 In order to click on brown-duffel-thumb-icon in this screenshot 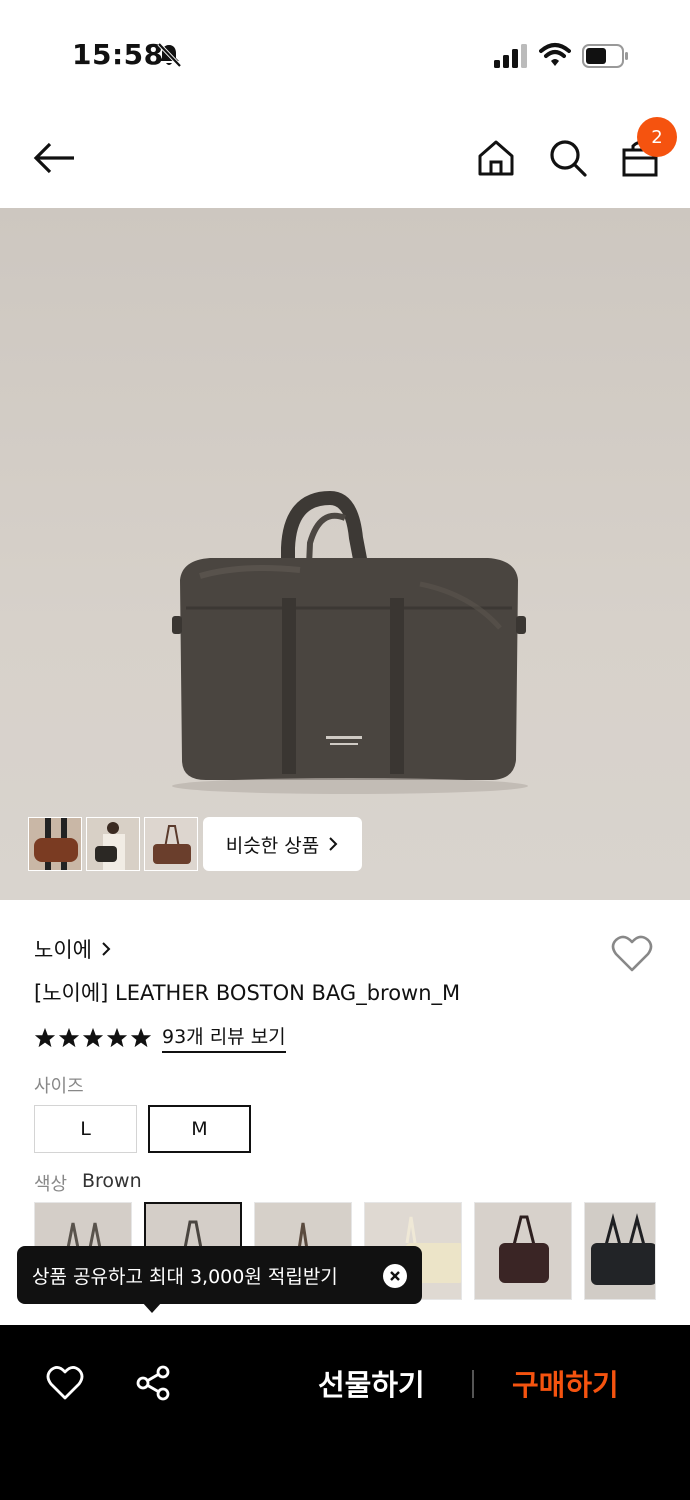, I will do `click(56, 844)`.